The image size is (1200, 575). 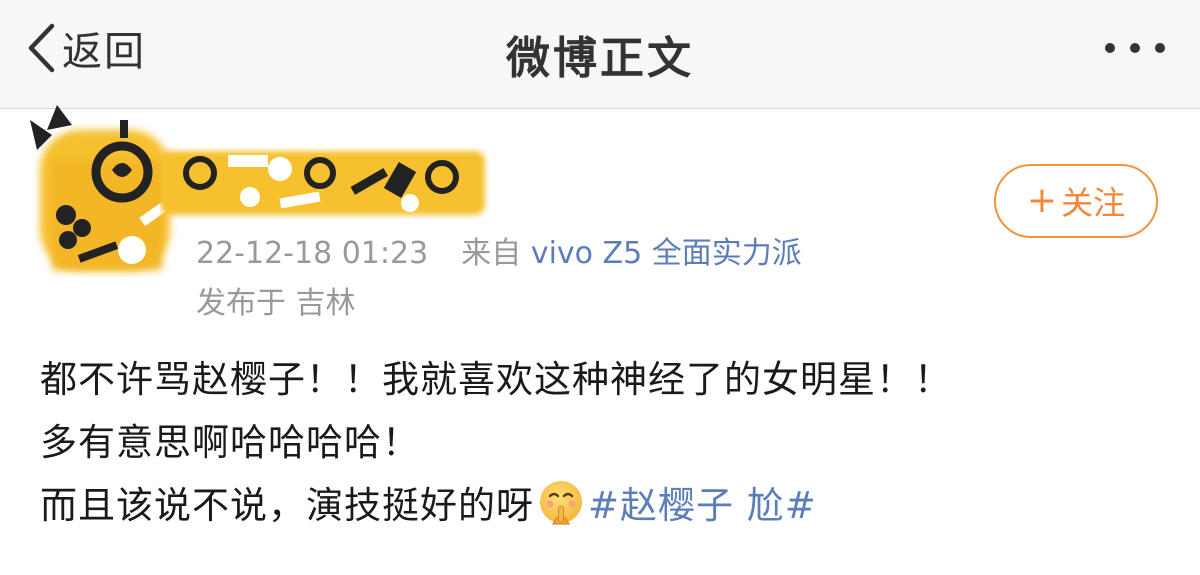 What do you see at coordinates (496, 379) in the screenshot?
I see `post-line-1: 都不许骂赵樱子！！我就喜欢这种神经了的女明星！！` at bounding box center [496, 379].